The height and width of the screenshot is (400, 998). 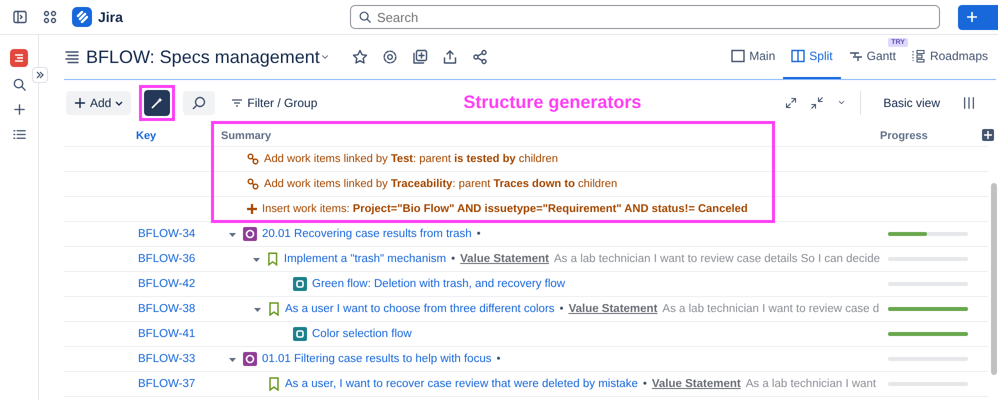 What do you see at coordinates (753, 57) in the screenshot?
I see `view-tab: Main` at bounding box center [753, 57].